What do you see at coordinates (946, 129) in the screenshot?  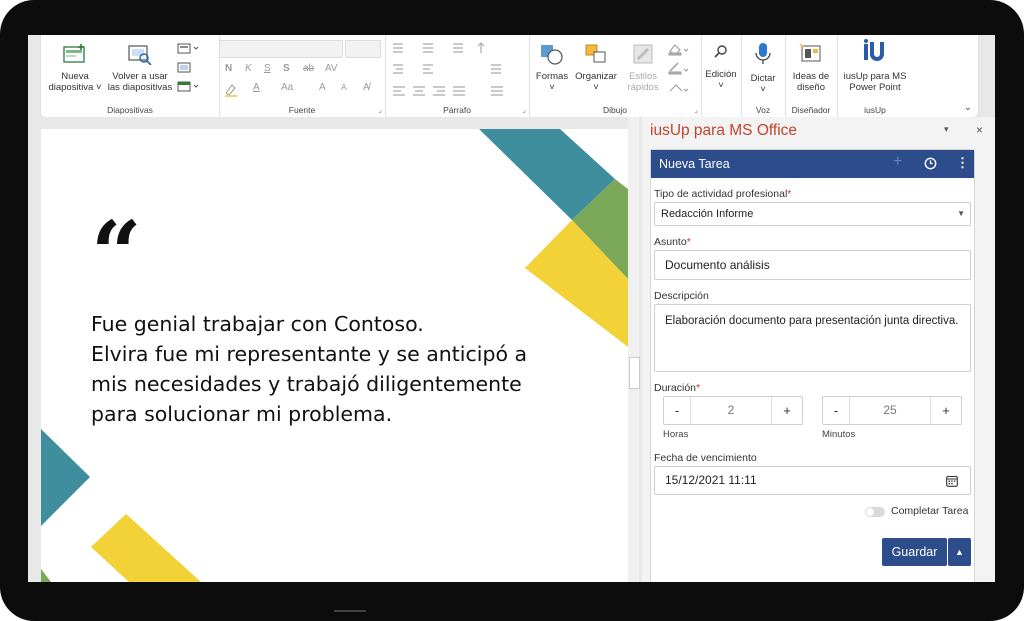 I see `pane-options-icon: ▾` at bounding box center [946, 129].